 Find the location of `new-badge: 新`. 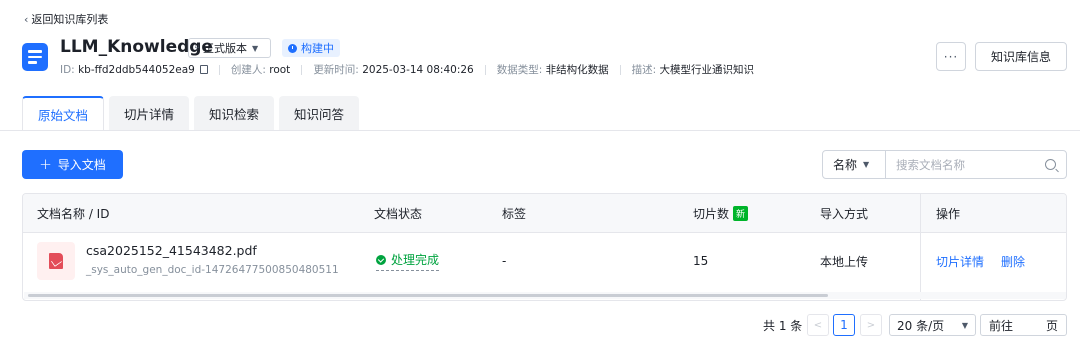

new-badge: 新 is located at coordinates (741, 213).